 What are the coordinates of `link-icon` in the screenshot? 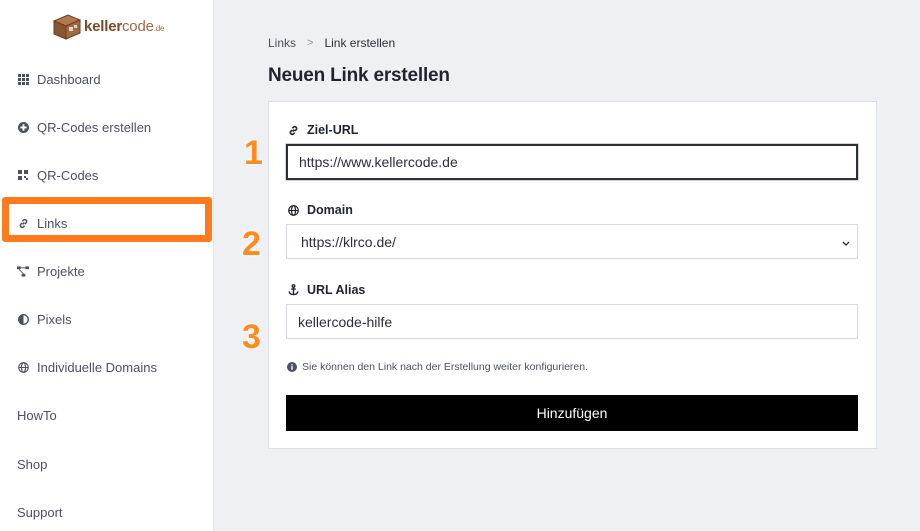 It's located at (293, 130).